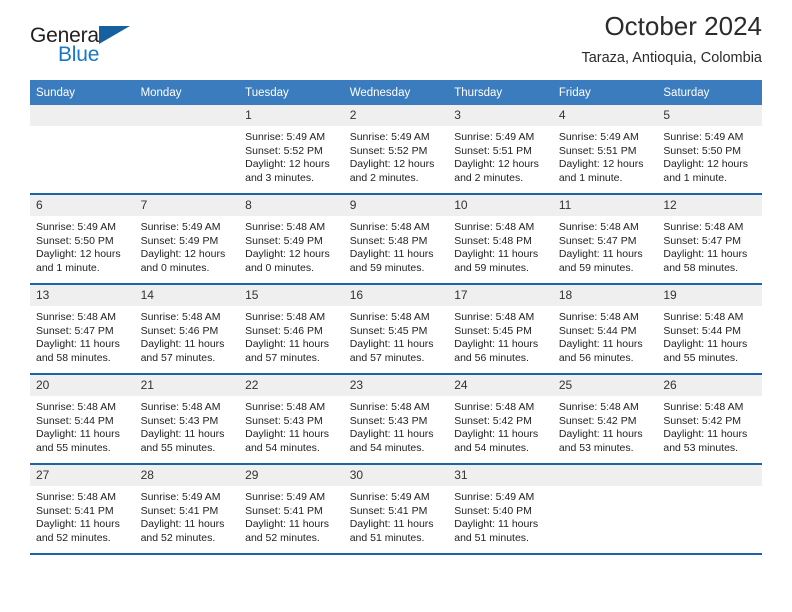  What do you see at coordinates (709, 385) in the screenshot?
I see `day-number: 26` at bounding box center [709, 385].